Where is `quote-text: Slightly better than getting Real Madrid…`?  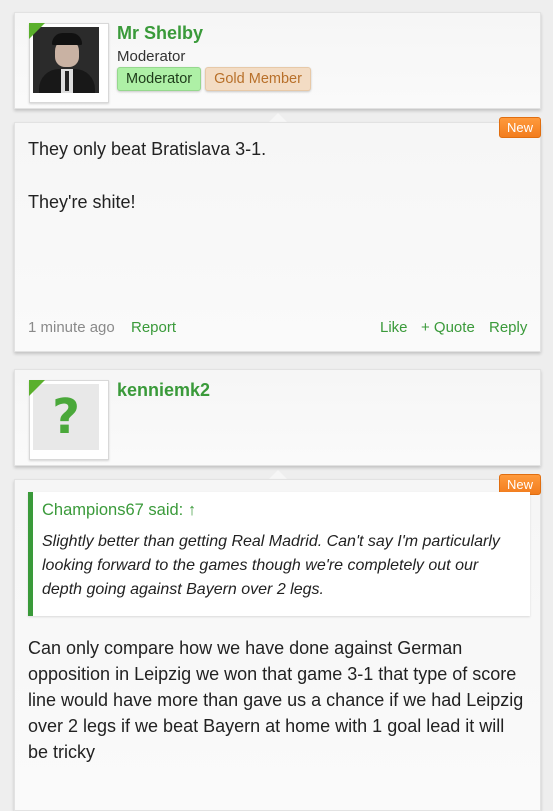
quote-text: Slightly better than getting Real Madrid… is located at coordinates (271, 565).